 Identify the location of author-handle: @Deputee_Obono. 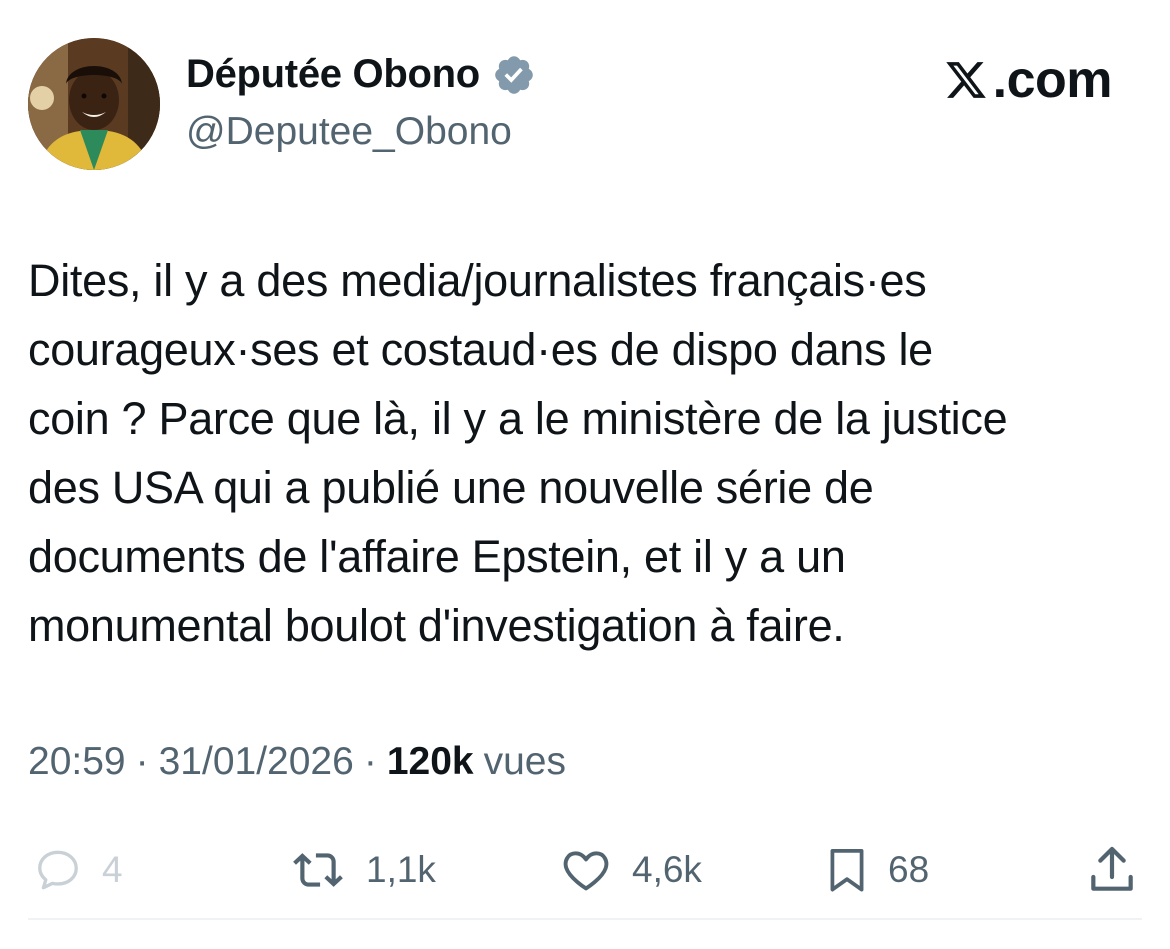
(349, 132).